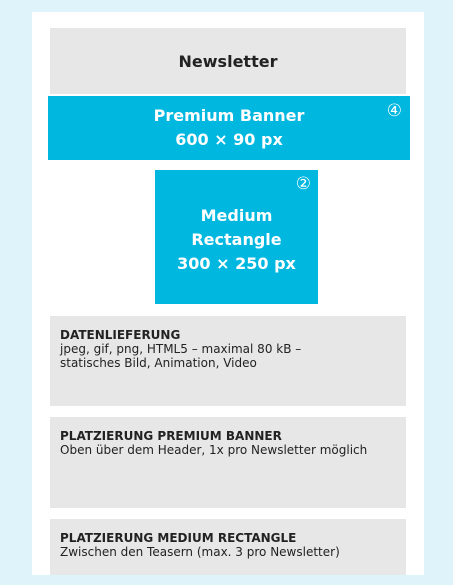 The width and height of the screenshot is (453, 585). Describe the element at coordinates (394, 111) in the screenshot. I see `premium-banner-count-badge: ④` at that location.